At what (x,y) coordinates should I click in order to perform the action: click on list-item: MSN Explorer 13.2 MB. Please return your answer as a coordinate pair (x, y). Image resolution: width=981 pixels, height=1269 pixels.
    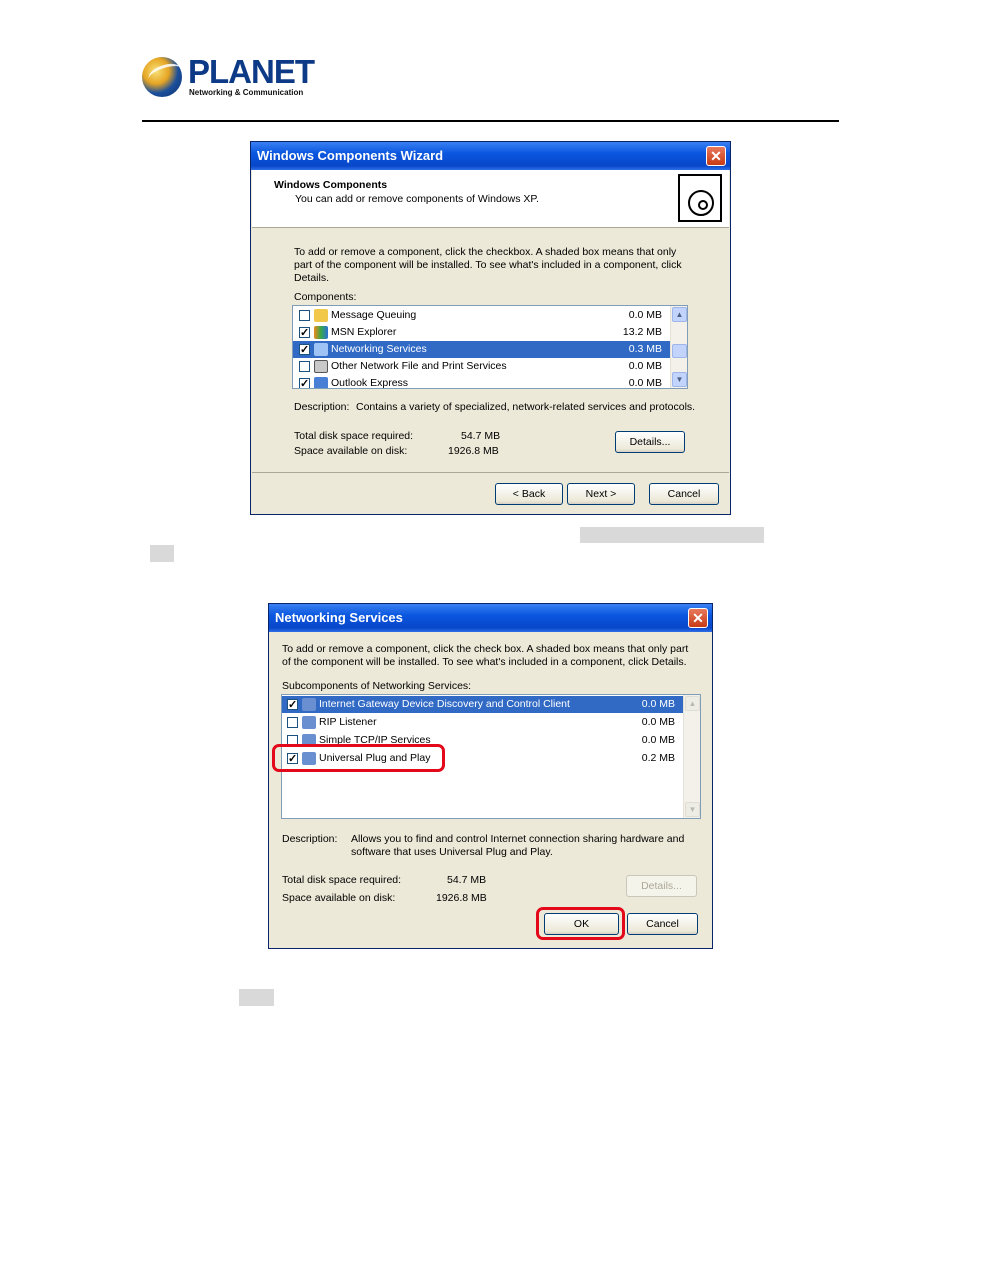
    Looking at the image, I should click on (481, 333).